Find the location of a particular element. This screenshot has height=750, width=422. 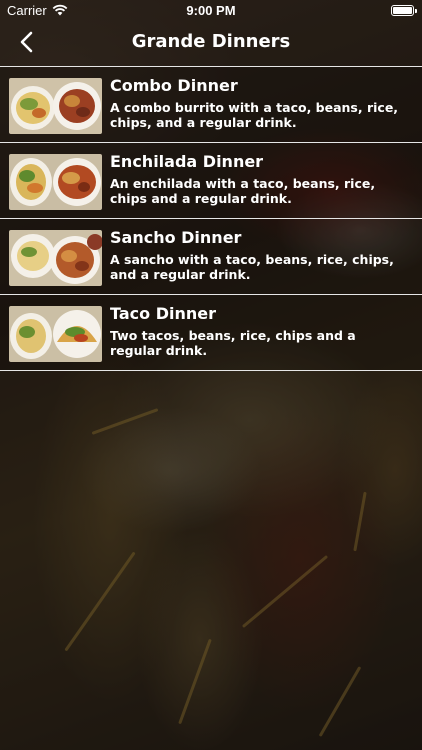

navigation-bar: Grande Dinners is located at coordinates (211, 43).